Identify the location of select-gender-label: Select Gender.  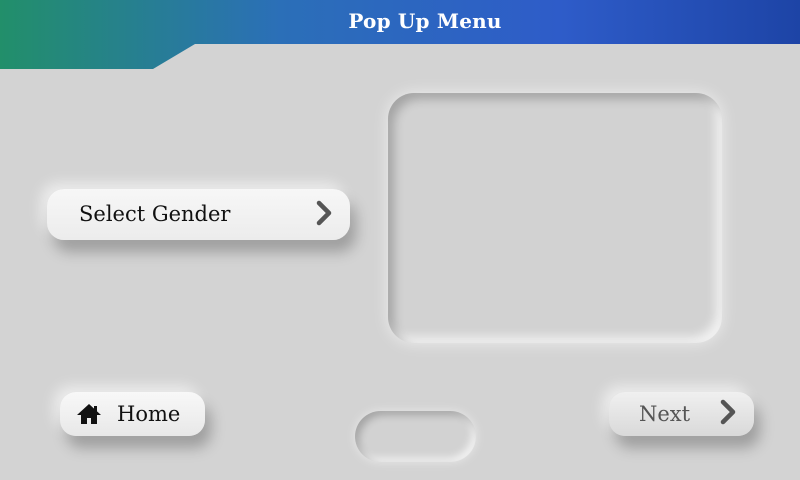
(155, 214).